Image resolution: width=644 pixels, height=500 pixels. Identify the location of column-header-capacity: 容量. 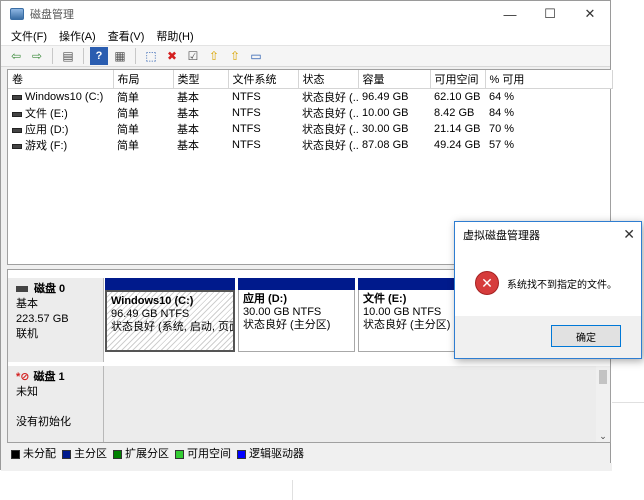
(394, 79).